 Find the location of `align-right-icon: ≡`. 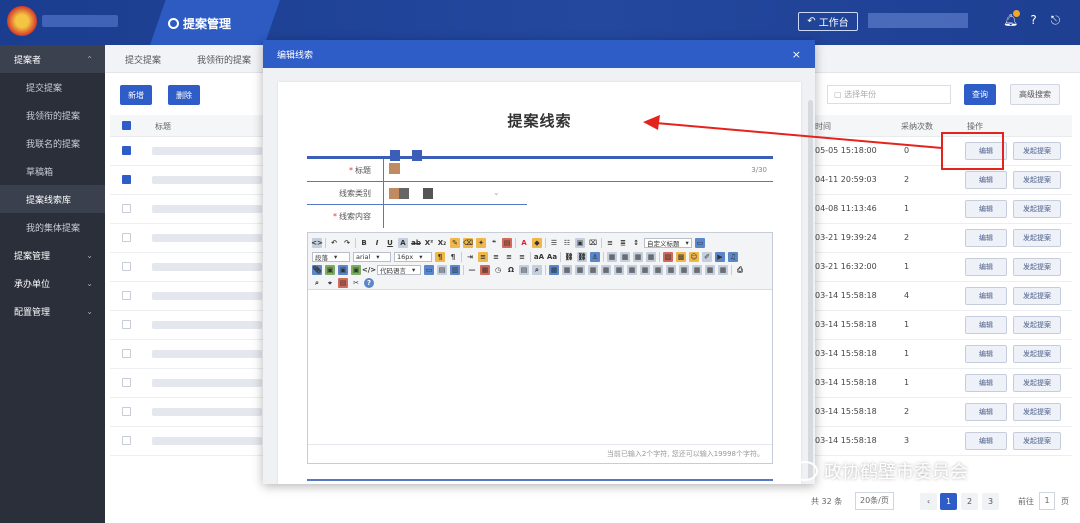

align-right-icon: ≡ is located at coordinates (509, 257).